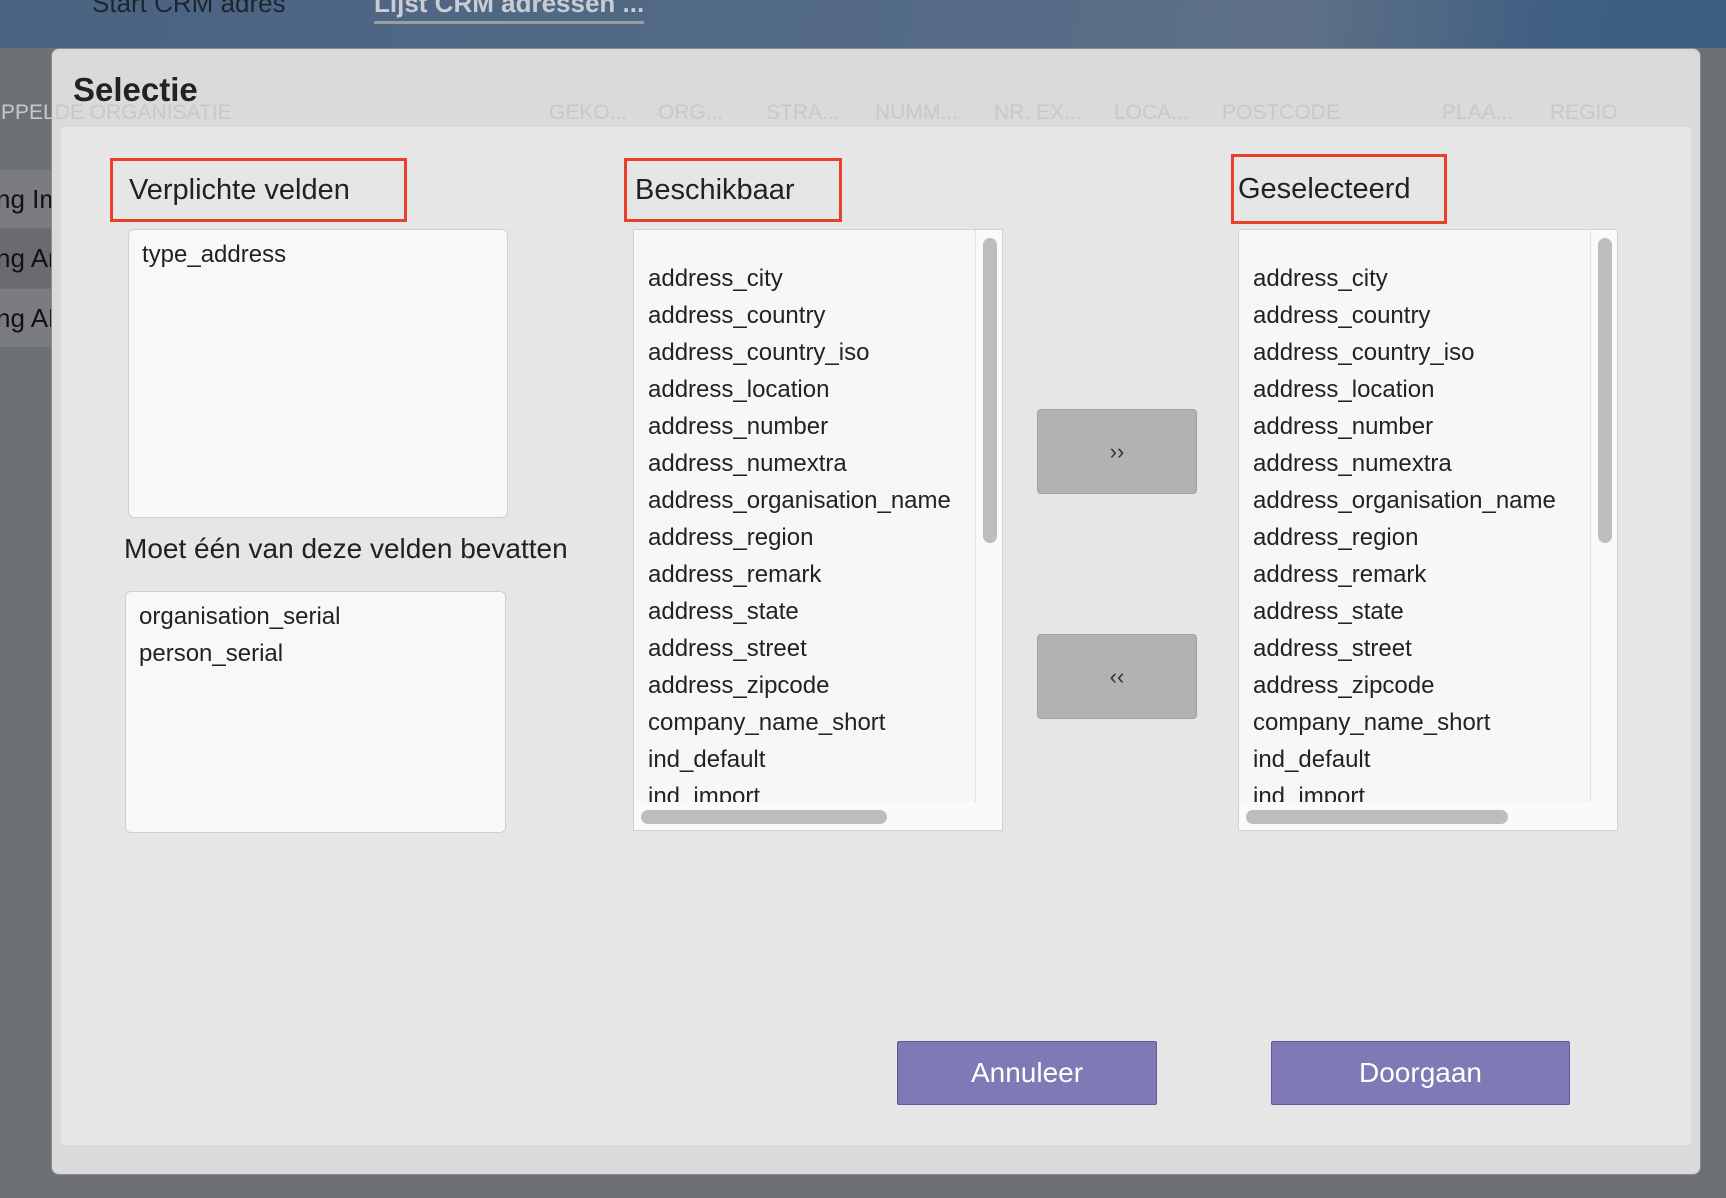  Describe the element at coordinates (211, 653) in the screenshot. I see `list-item: person_serial` at that location.